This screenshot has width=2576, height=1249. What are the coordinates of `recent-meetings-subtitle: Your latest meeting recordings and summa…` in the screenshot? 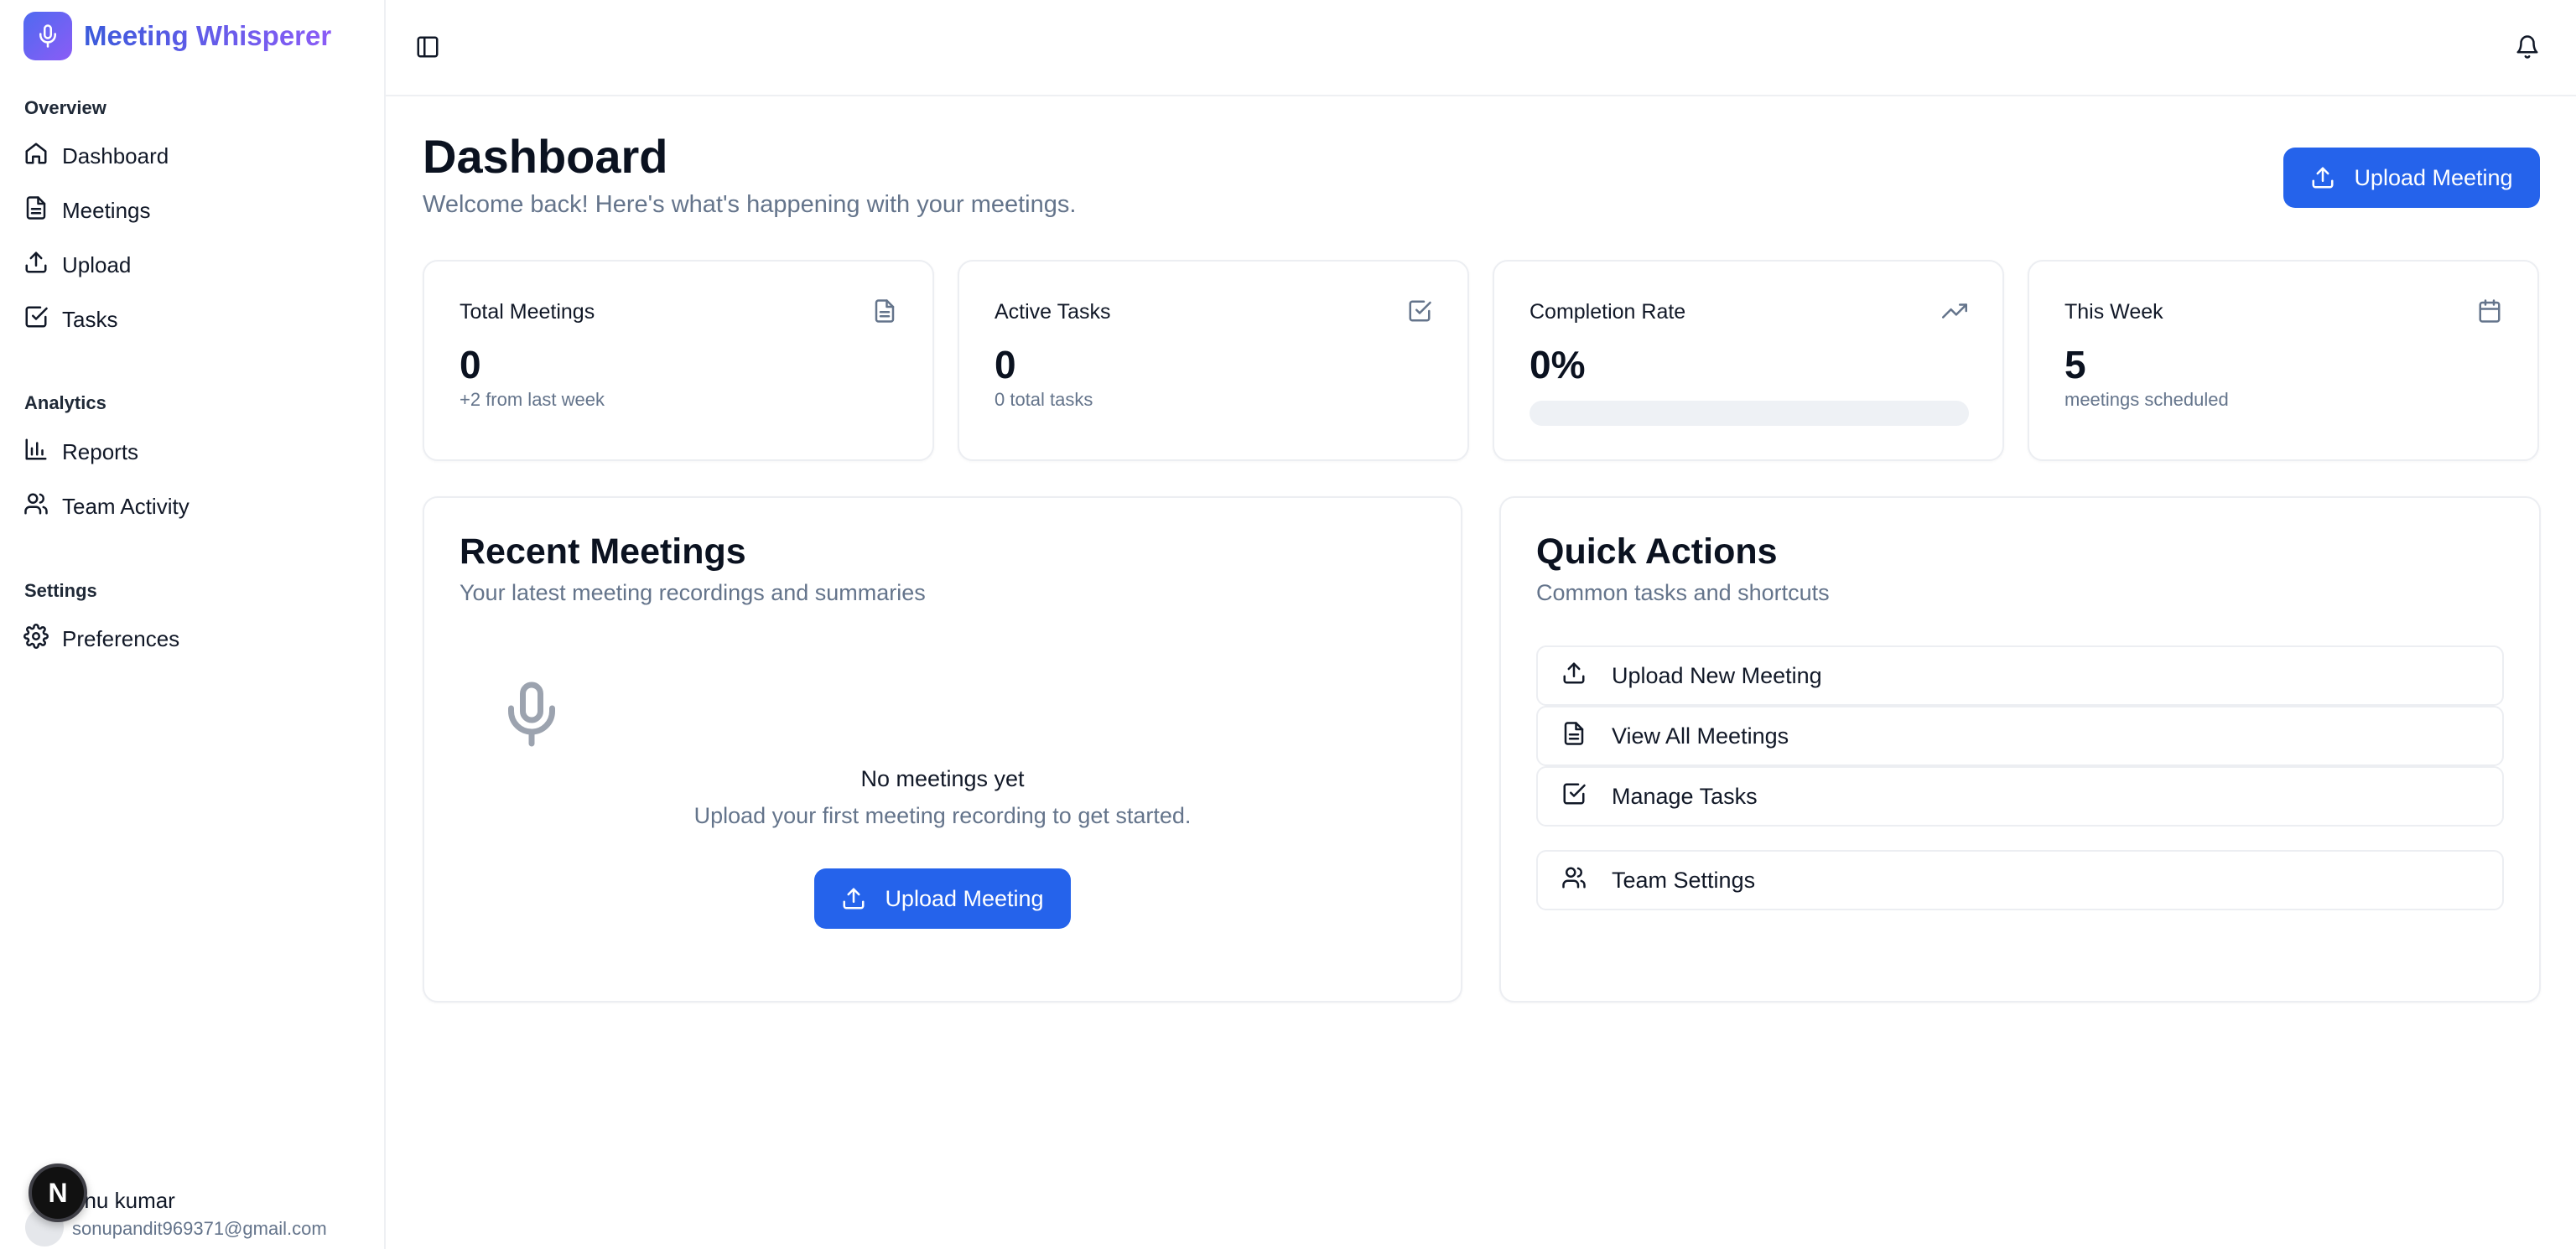 It's located at (693, 592).